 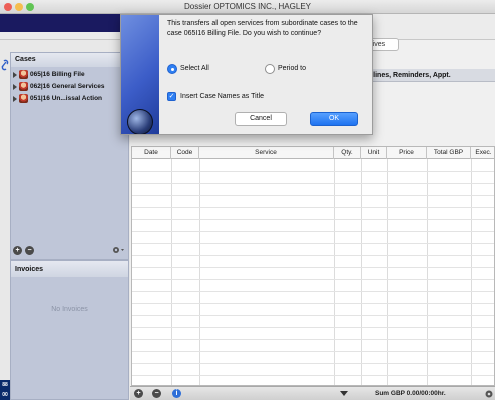 I want to click on badge-line-1: 88, so click(x=5, y=385).